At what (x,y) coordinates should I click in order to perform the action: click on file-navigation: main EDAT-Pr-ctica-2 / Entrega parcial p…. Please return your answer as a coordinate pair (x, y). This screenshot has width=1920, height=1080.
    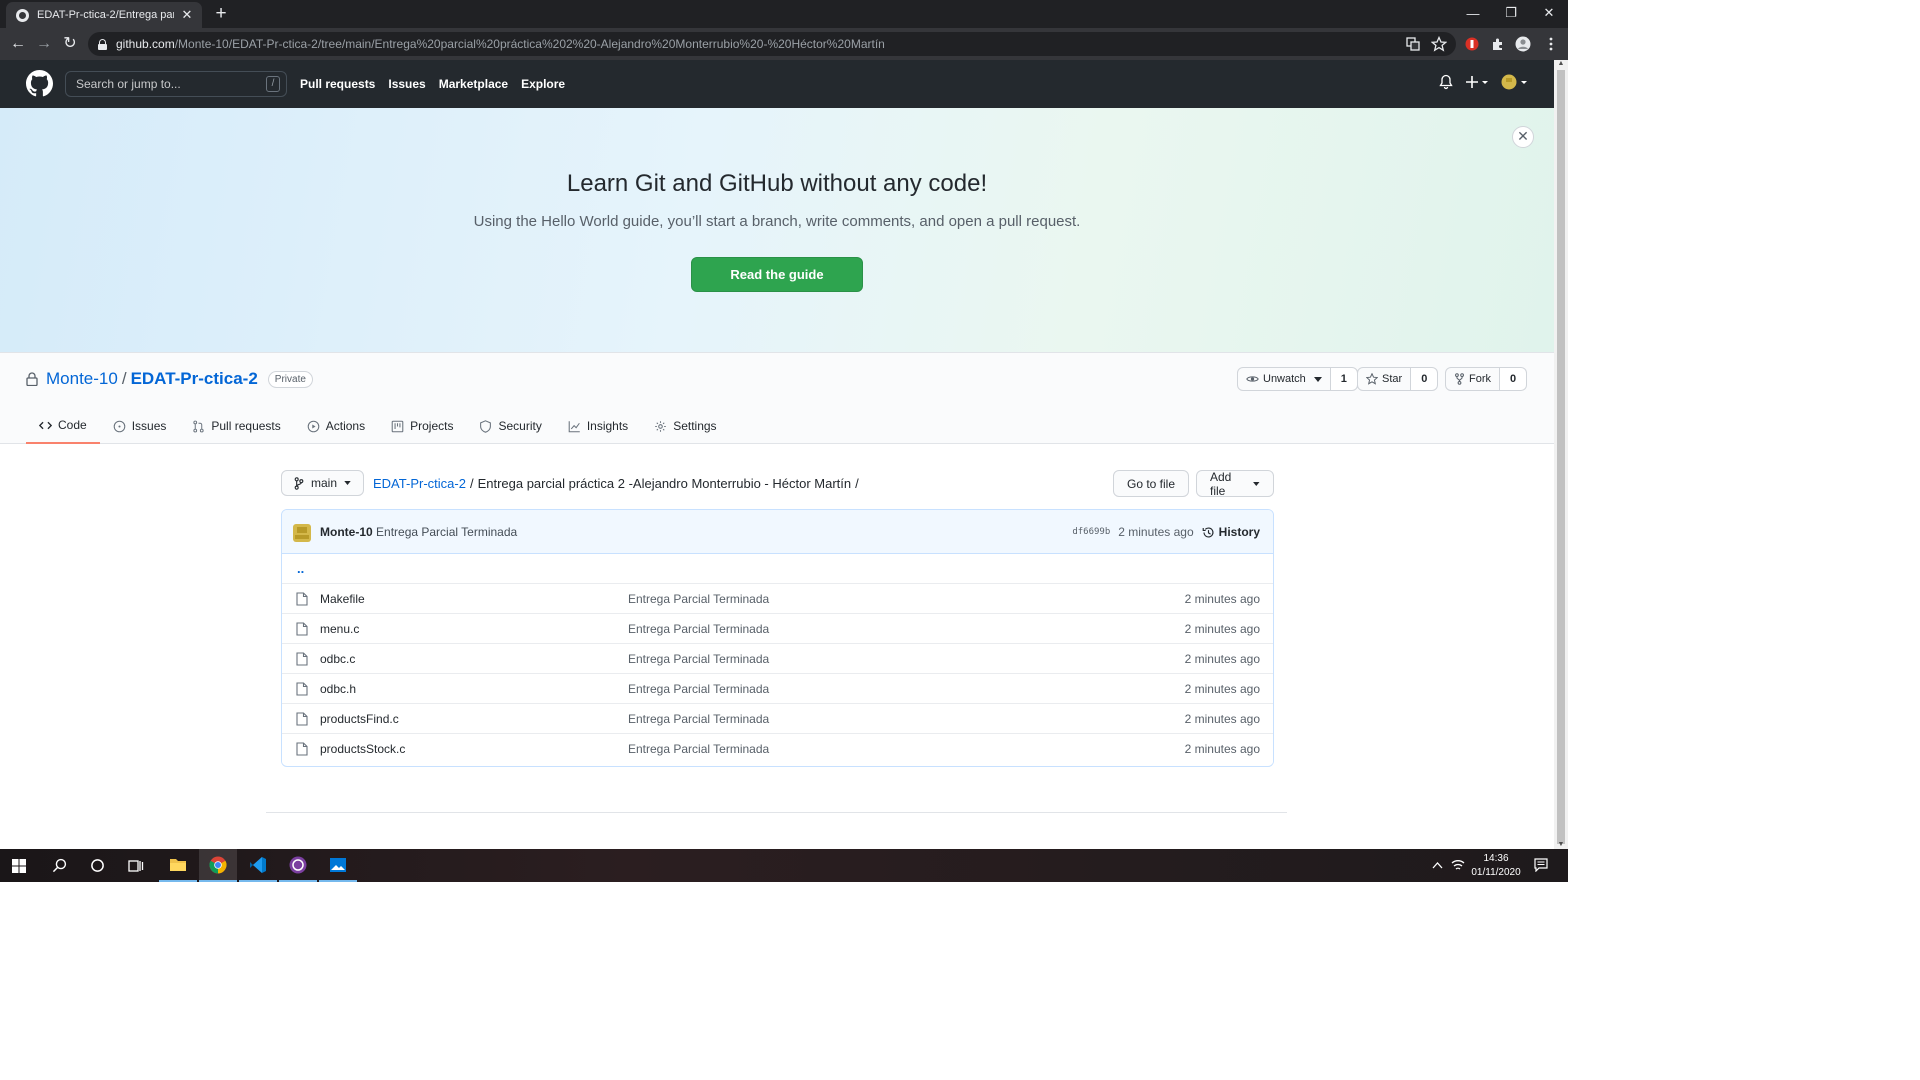
    Looking at the image, I should click on (777, 483).